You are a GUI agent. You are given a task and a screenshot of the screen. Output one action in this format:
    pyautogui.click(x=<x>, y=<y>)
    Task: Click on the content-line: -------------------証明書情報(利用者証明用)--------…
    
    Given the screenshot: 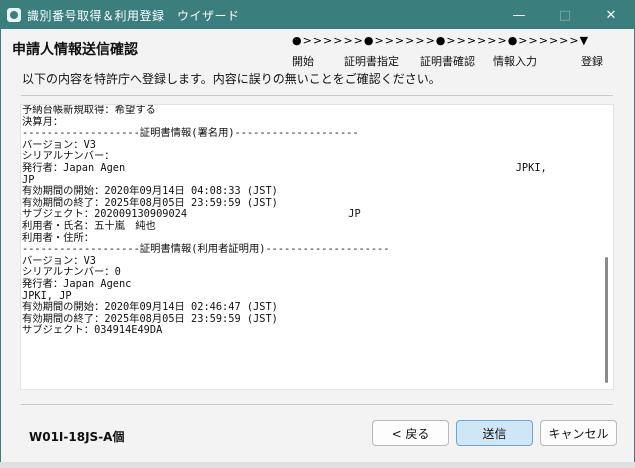 What is the action you would take?
    pyautogui.click(x=206, y=249)
    